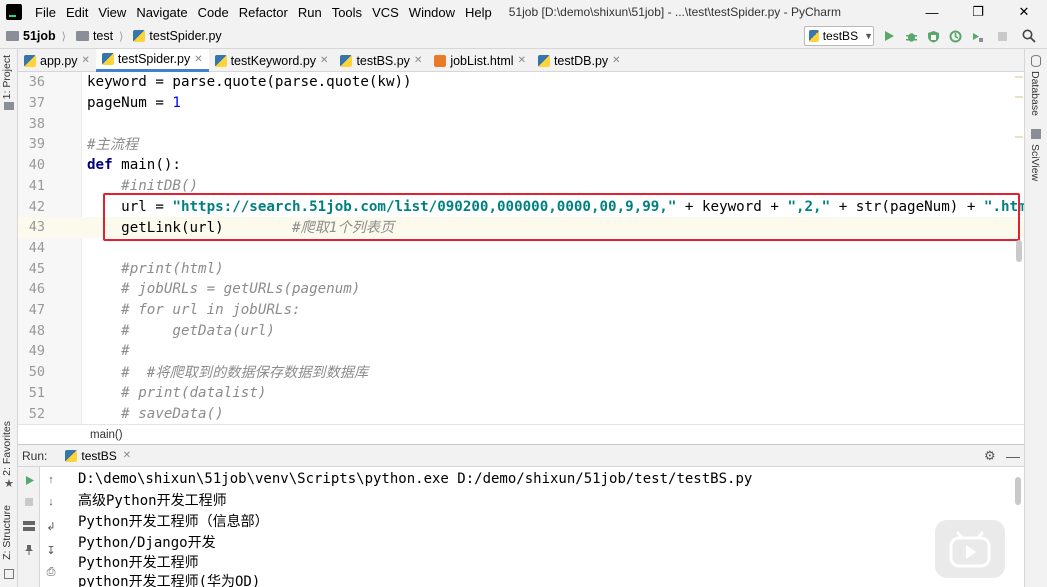 The height and width of the screenshot is (587, 1047). What do you see at coordinates (106, 435) in the screenshot?
I see `breadcrumb-function: main()` at bounding box center [106, 435].